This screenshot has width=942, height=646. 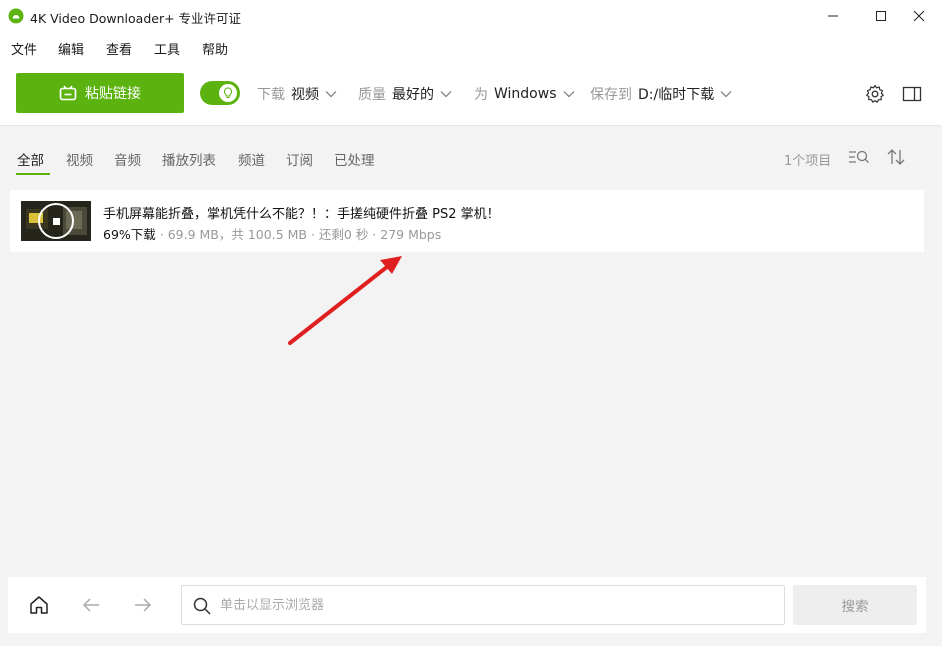 I want to click on sort-icon, so click(x=896, y=157).